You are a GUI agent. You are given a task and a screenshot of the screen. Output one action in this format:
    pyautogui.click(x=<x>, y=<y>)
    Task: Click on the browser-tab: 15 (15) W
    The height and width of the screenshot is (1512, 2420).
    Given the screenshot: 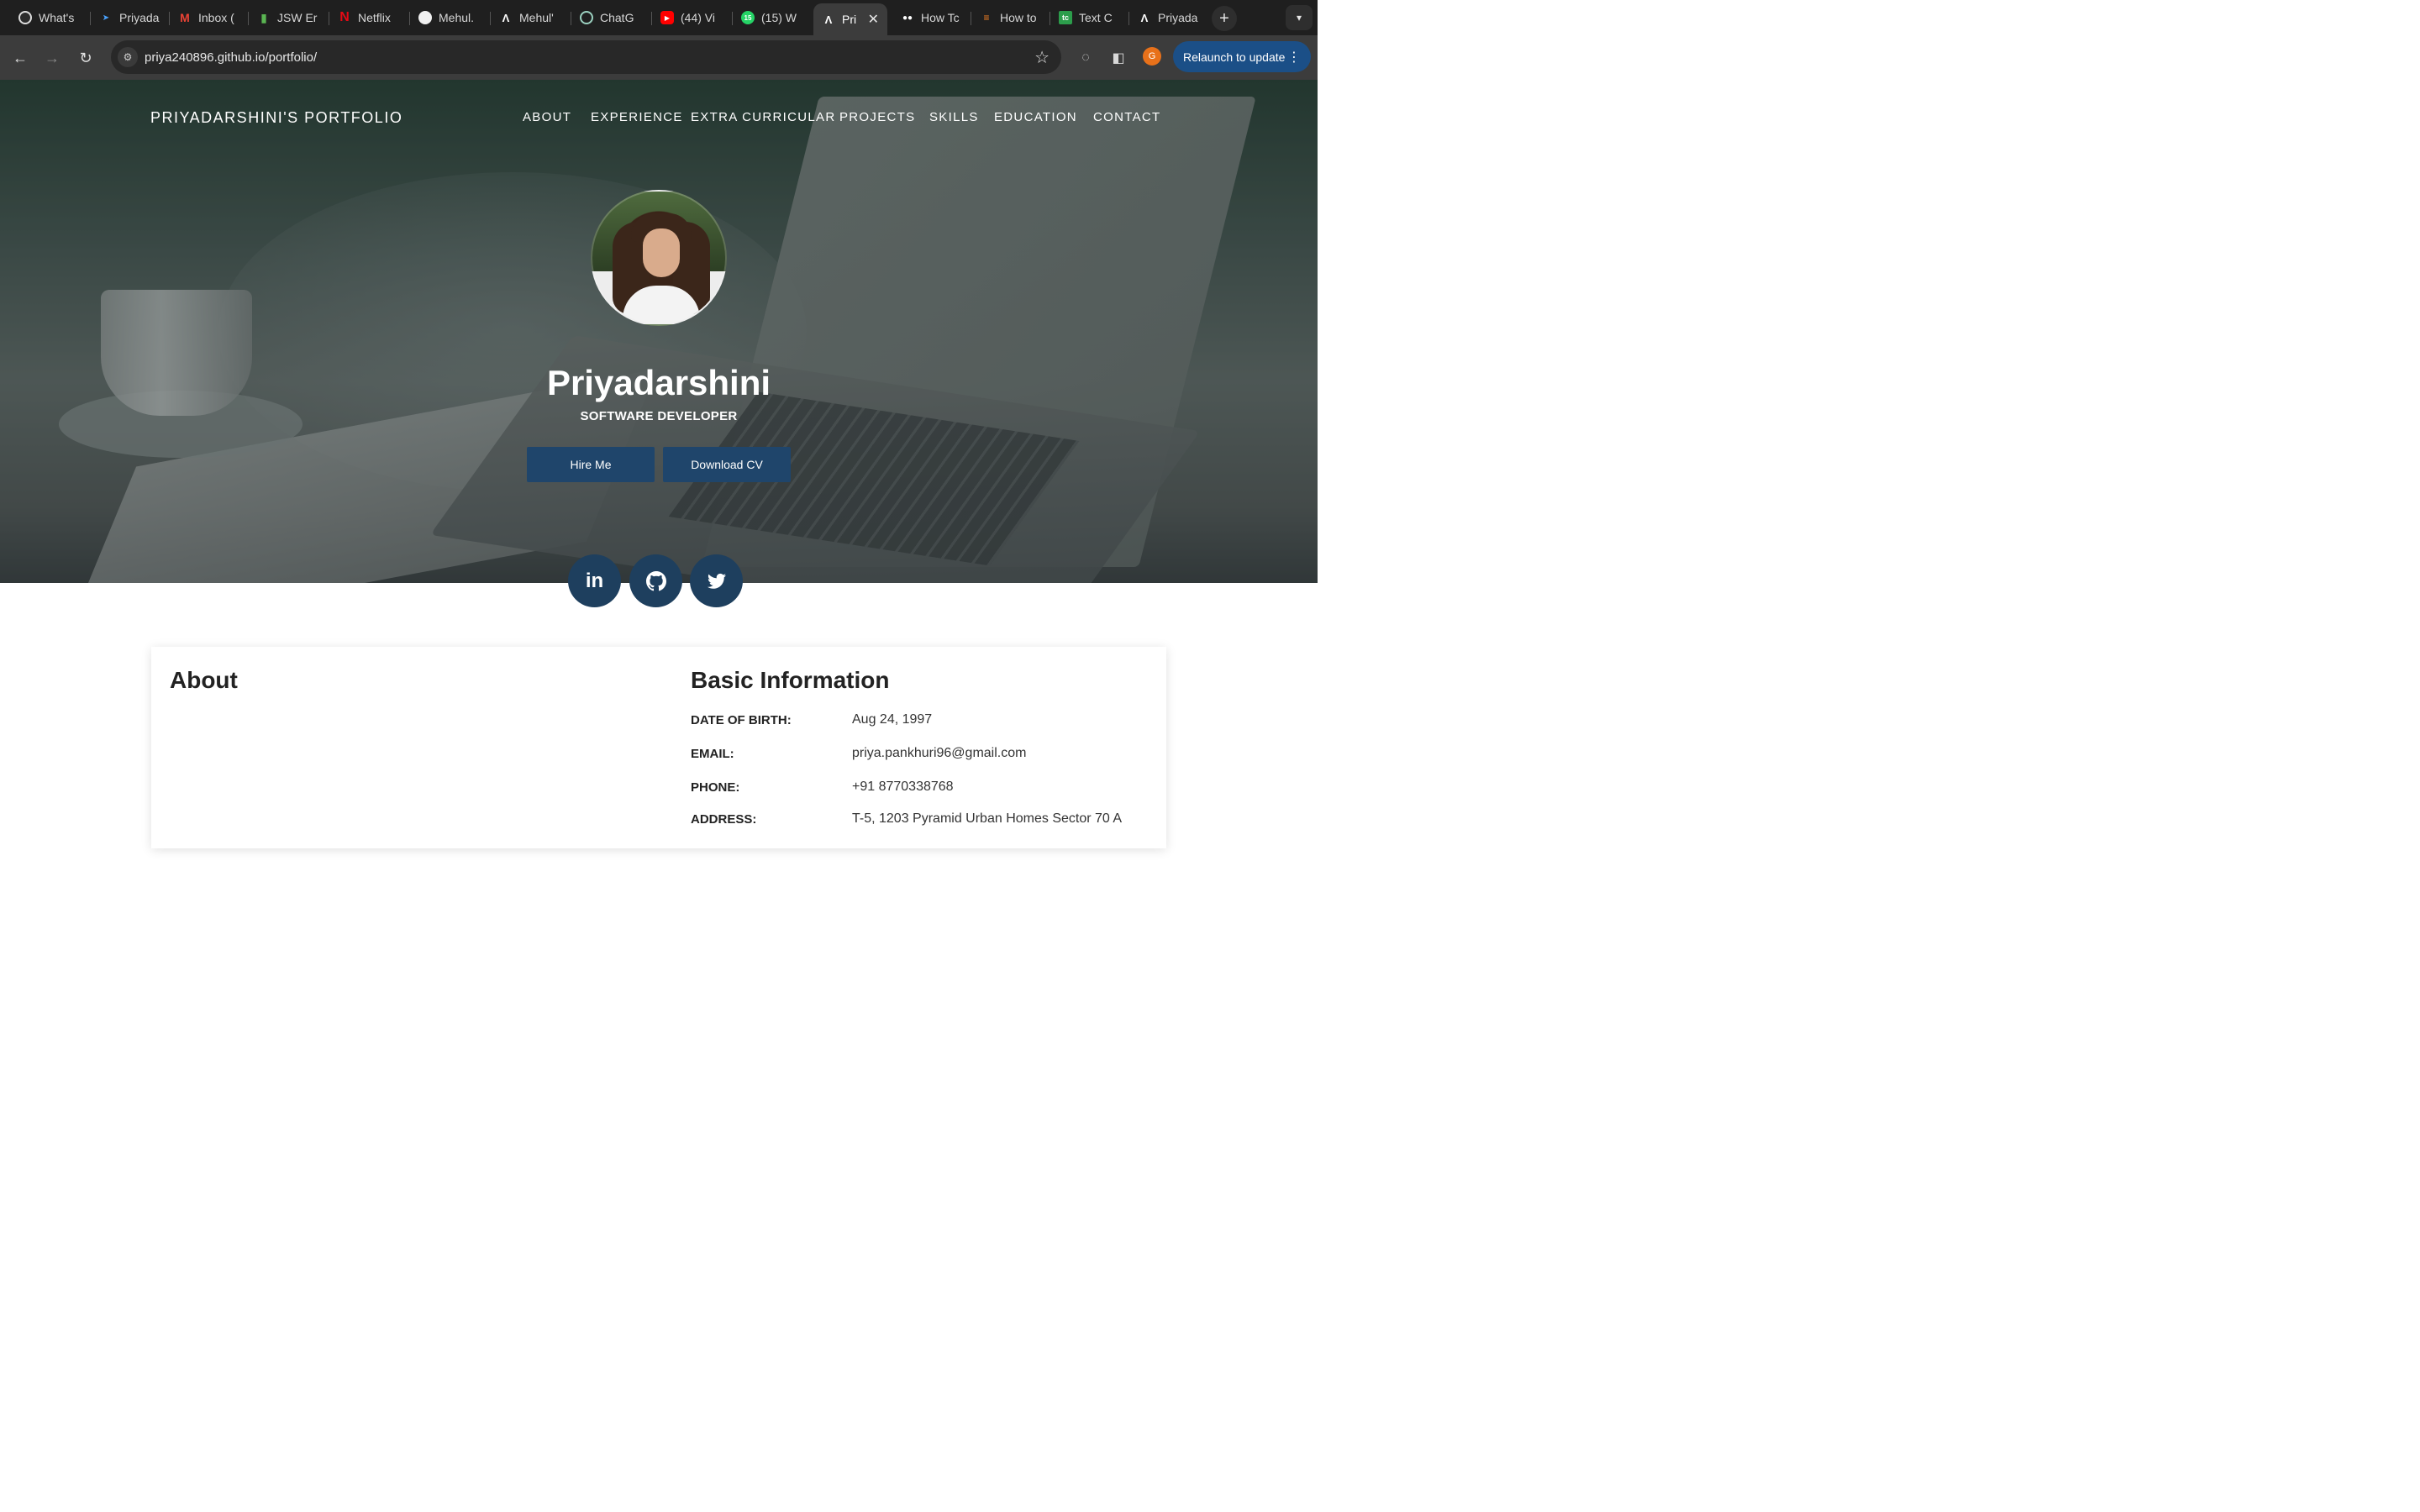 What is the action you would take?
    pyautogui.click(x=772, y=17)
    